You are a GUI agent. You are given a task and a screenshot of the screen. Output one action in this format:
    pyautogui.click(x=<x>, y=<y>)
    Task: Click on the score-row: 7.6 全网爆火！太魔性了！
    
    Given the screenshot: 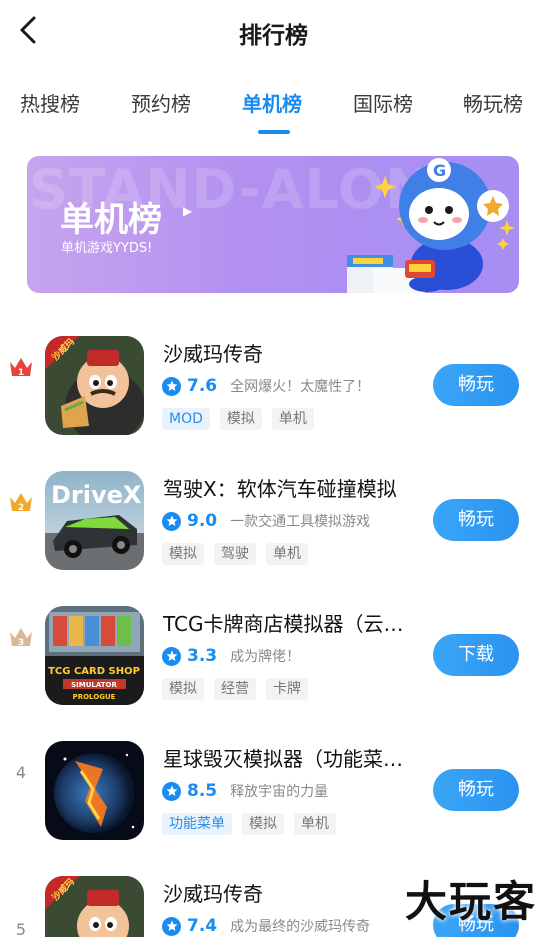 What is the action you would take?
    pyautogui.click(x=266, y=386)
    